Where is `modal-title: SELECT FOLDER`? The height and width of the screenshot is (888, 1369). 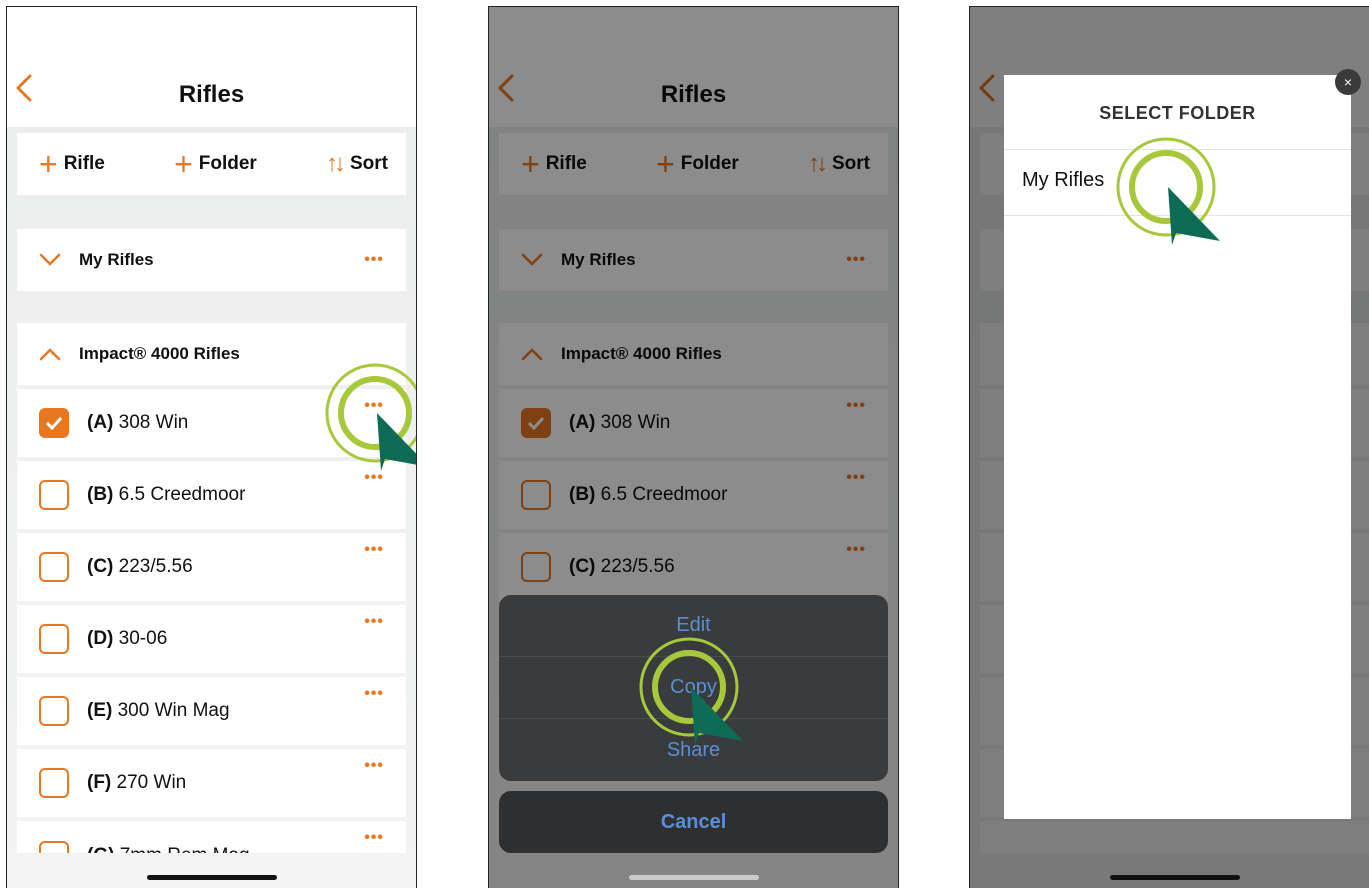 modal-title: SELECT FOLDER is located at coordinates (1177, 113).